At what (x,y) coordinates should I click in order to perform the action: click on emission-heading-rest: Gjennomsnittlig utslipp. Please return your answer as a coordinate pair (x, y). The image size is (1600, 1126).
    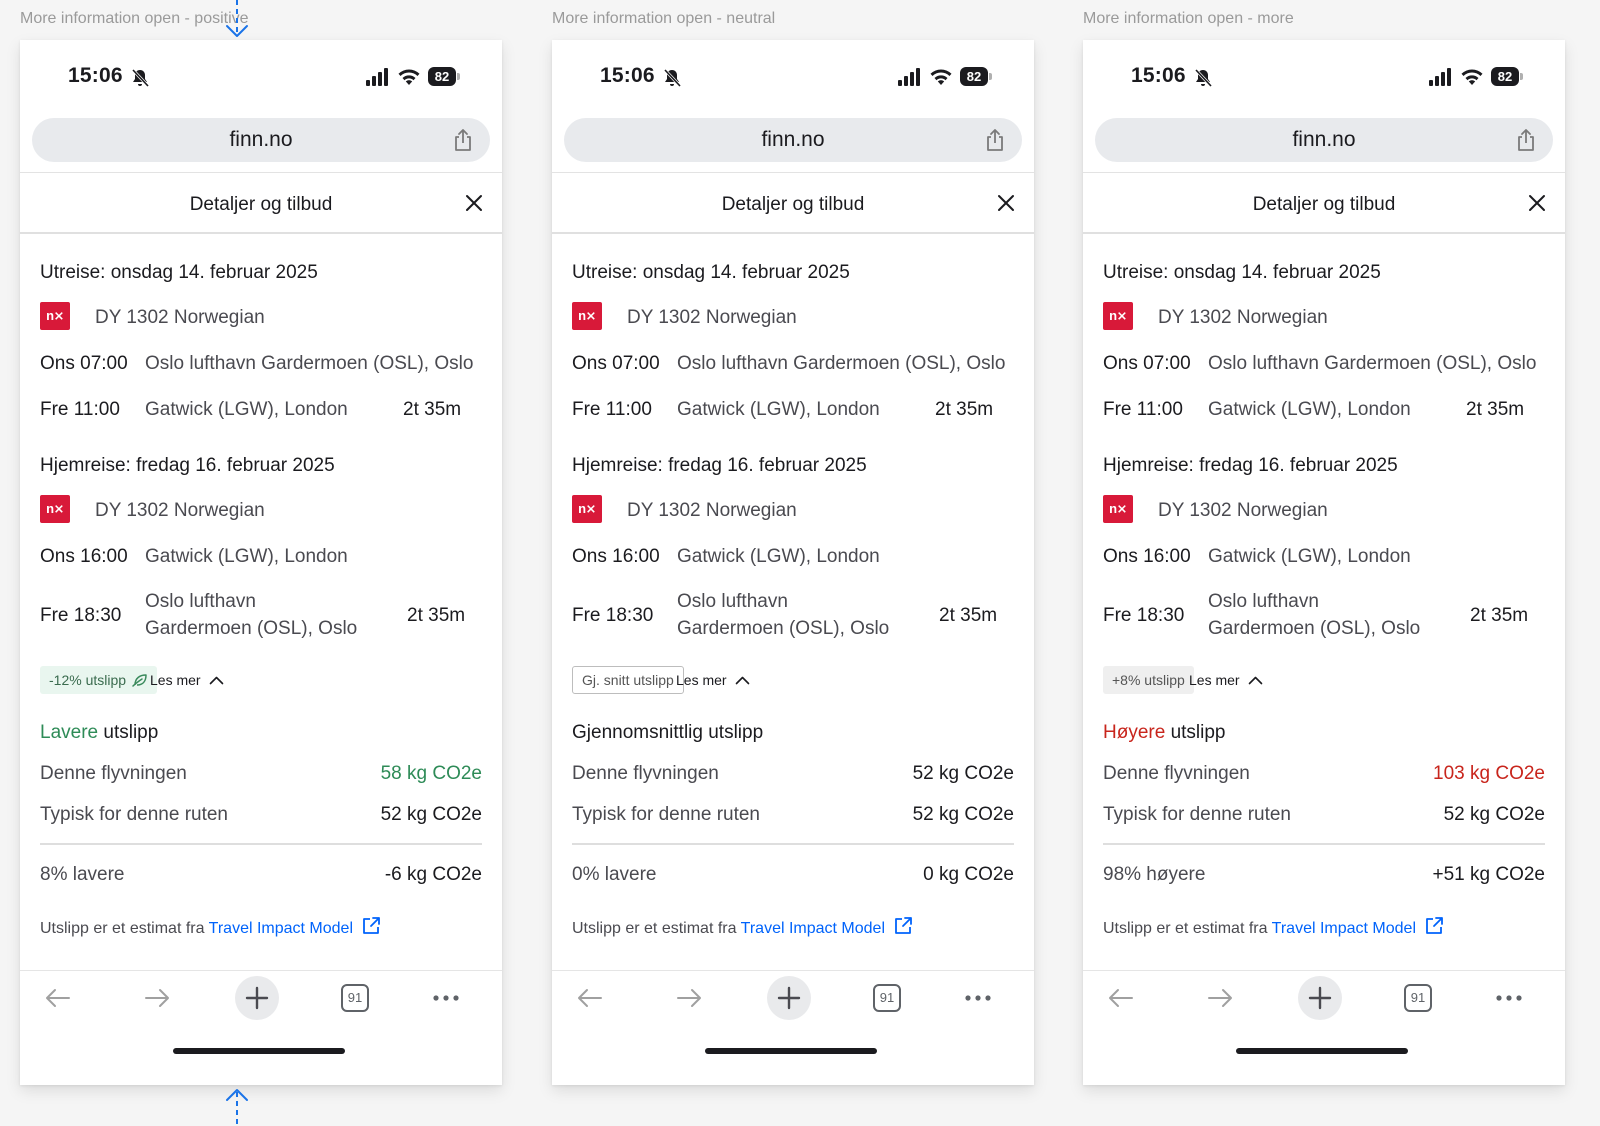
    Looking at the image, I should click on (668, 732).